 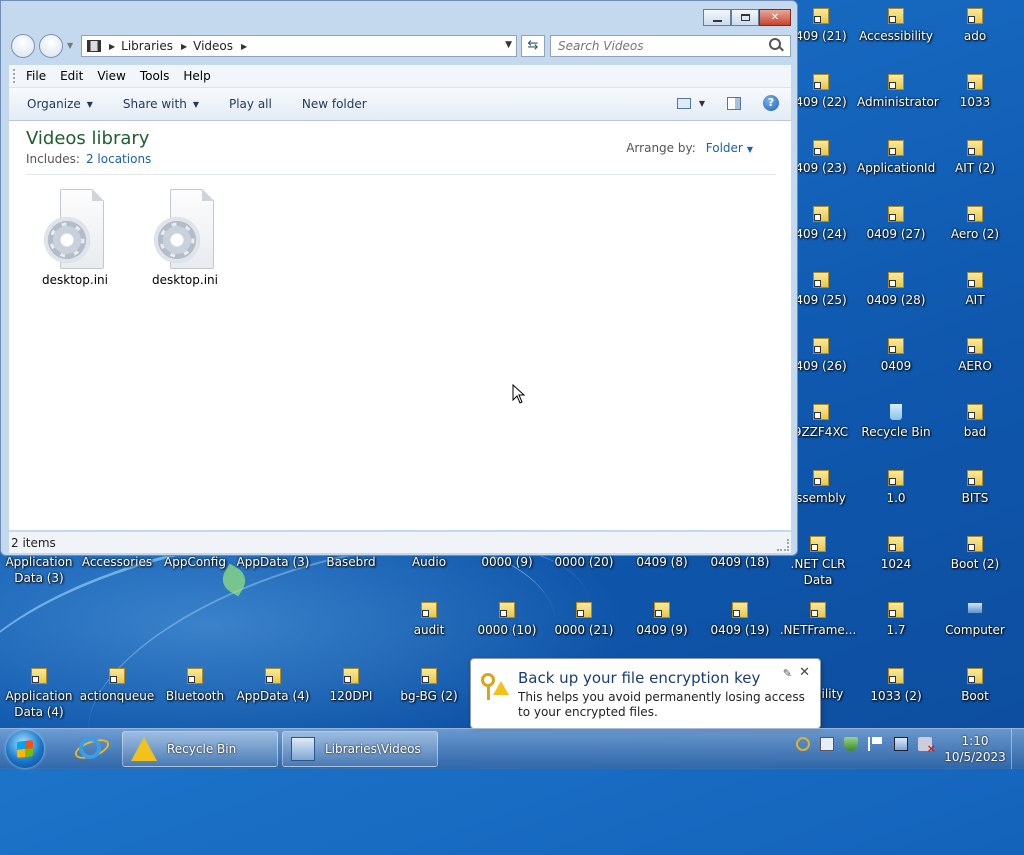 What do you see at coordinates (273, 562) in the screenshot?
I see `desktop-icon: AppData (3)` at bounding box center [273, 562].